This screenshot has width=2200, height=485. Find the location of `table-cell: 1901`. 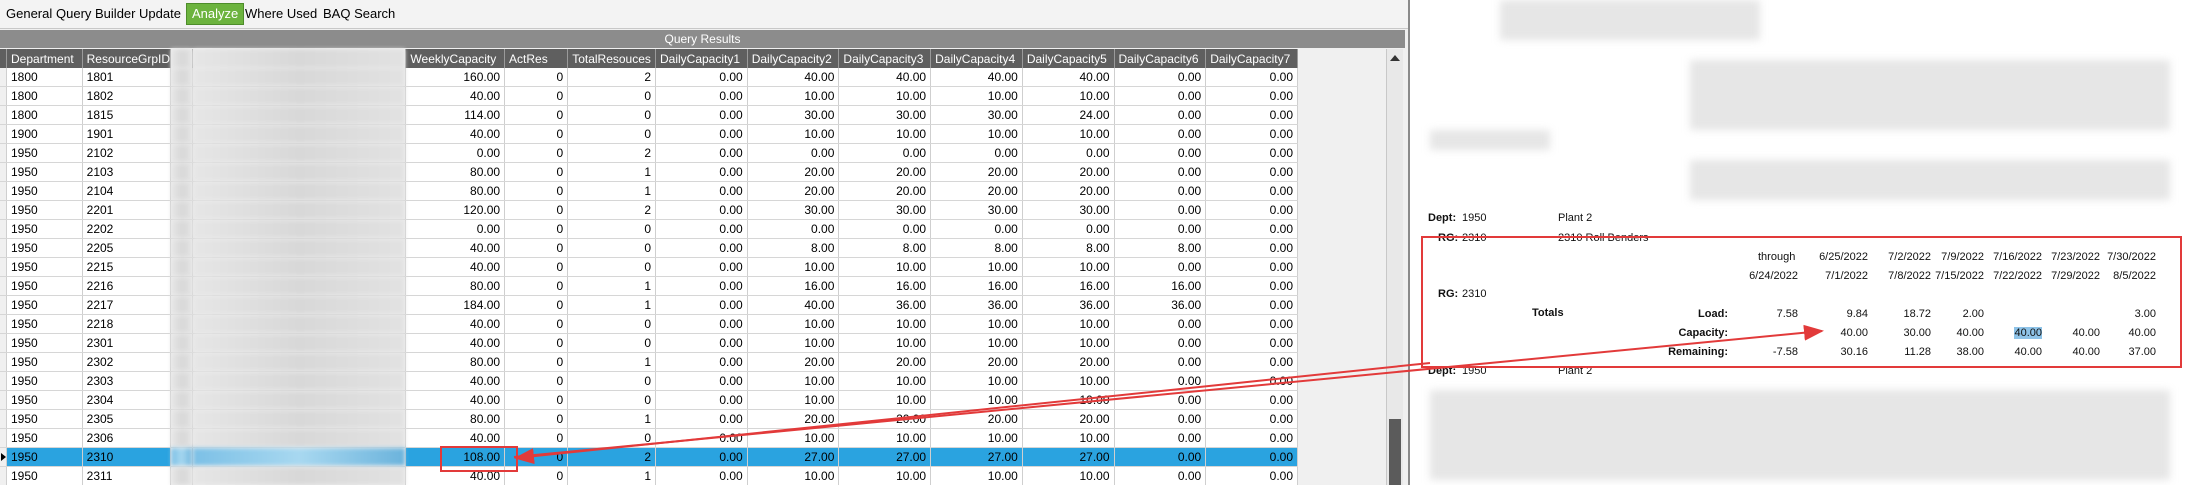

table-cell: 1901 is located at coordinates (127, 134).